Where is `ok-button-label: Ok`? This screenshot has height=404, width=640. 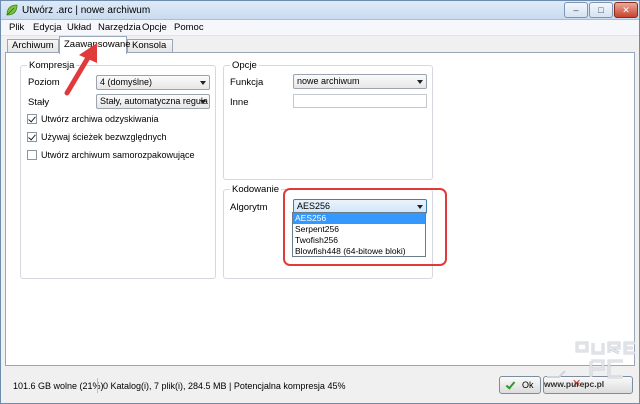 ok-button-label: Ok is located at coordinates (528, 385).